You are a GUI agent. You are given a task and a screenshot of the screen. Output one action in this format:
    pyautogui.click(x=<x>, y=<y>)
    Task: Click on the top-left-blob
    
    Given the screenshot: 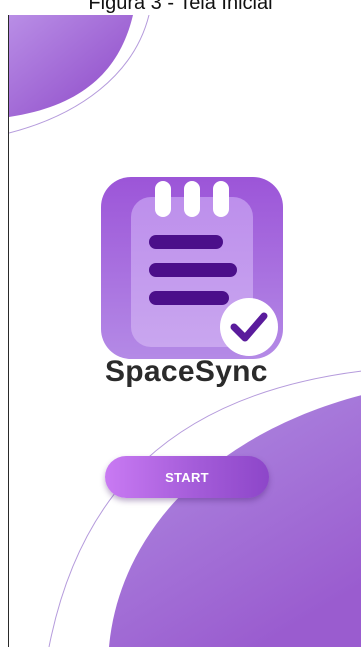 What is the action you would take?
    pyautogui.click(x=71, y=66)
    